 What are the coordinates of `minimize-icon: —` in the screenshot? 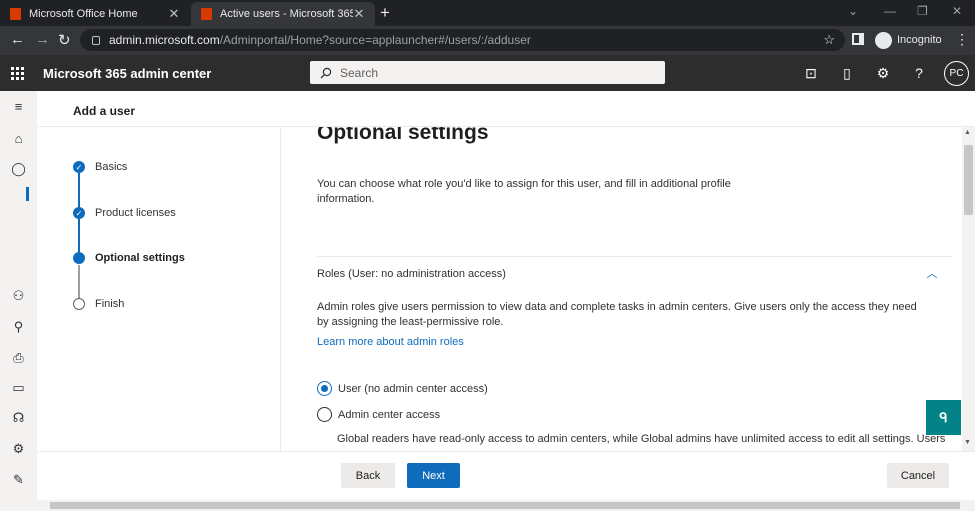 It's located at (890, 11).